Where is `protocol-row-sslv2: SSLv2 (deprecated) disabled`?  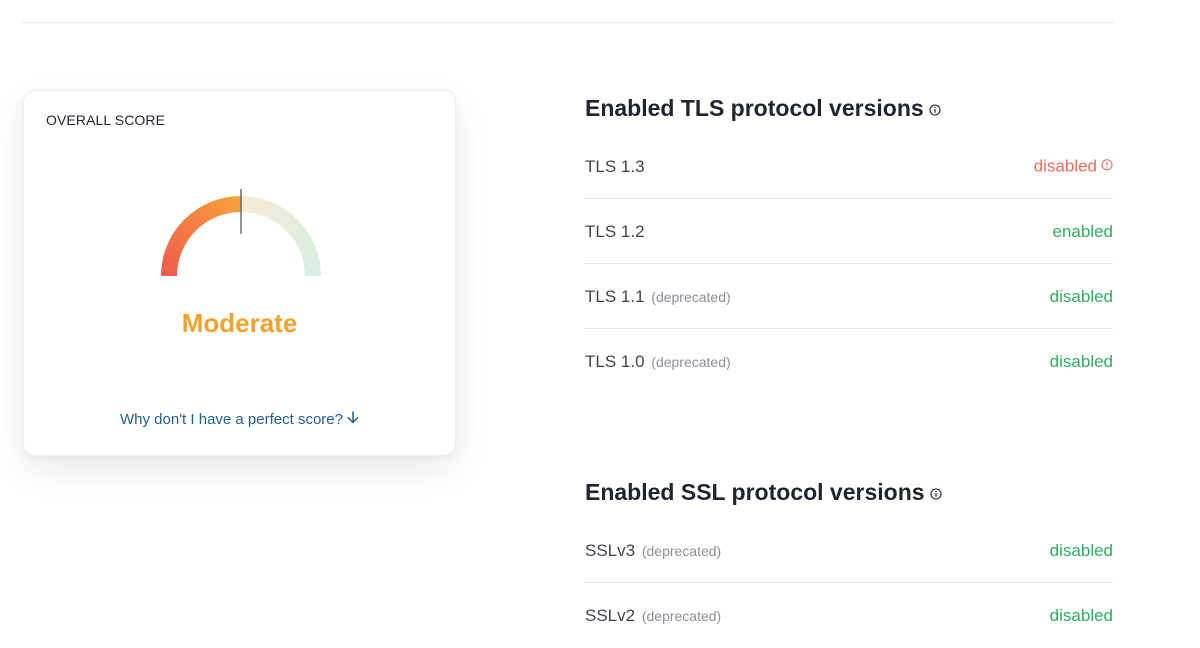 protocol-row-sslv2: SSLv2 (deprecated) disabled is located at coordinates (849, 615).